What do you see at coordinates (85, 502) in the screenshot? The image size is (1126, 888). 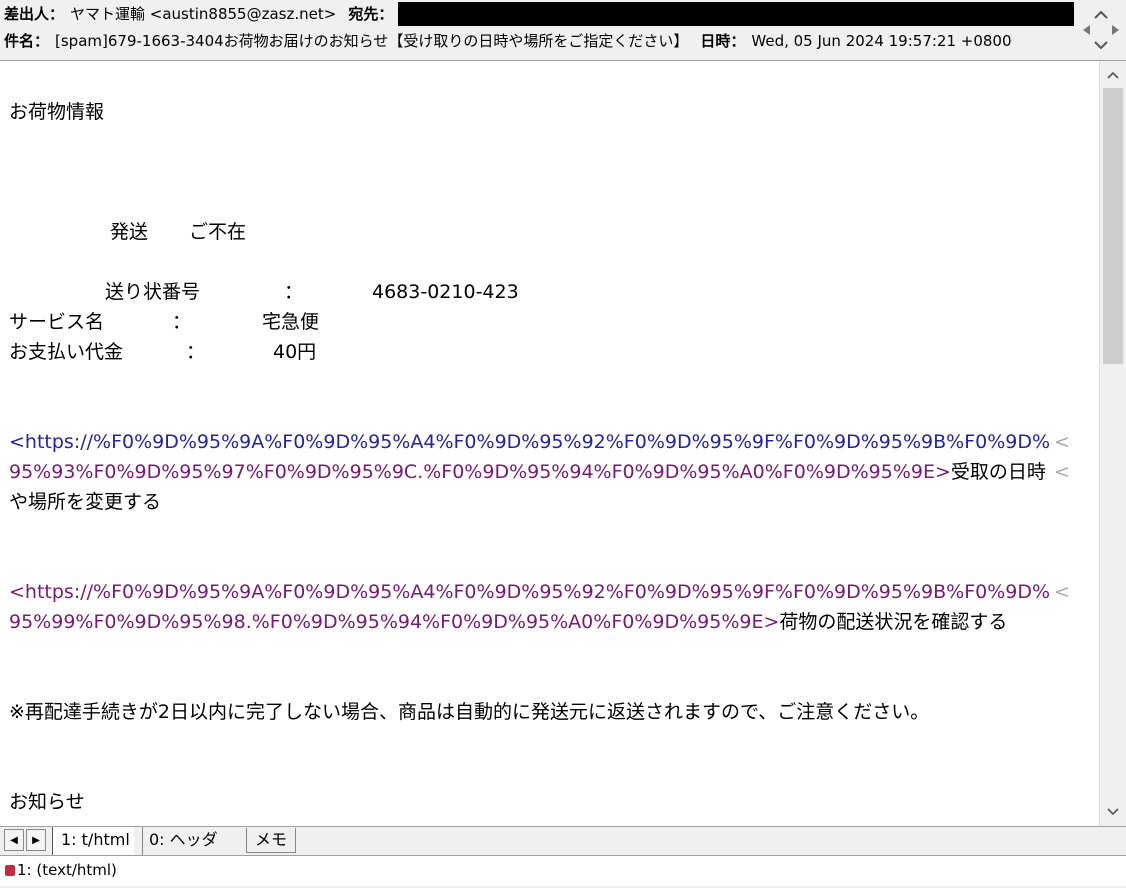 I see `change-delivery-link-text-cont: や場所を変更する` at bounding box center [85, 502].